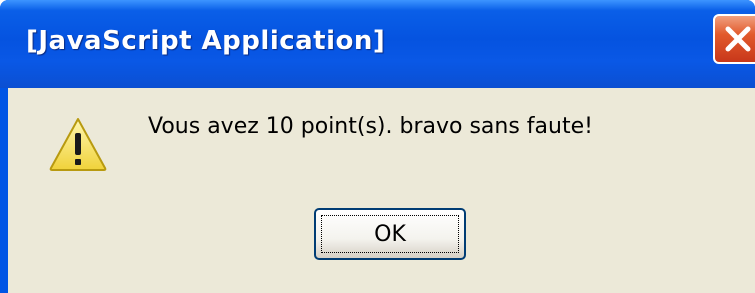 The width and height of the screenshot is (755, 293). What do you see at coordinates (206, 41) in the screenshot?
I see `window-title: [JavaScript Application]` at bounding box center [206, 41].